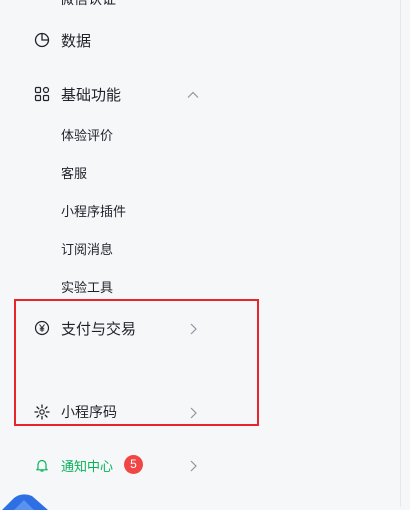 This screenshot has height=510, width=410. I want to click on sidebar-item-basic-features: 基础功能, so click(200, 94).